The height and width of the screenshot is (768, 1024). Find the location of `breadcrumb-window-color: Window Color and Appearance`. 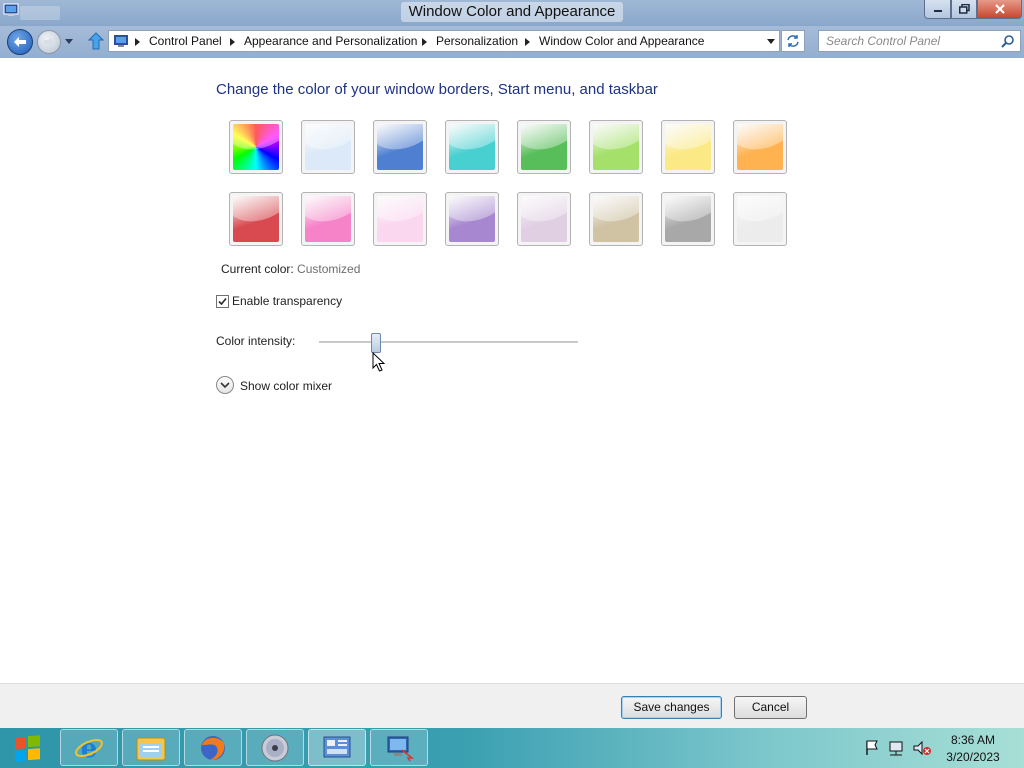

breadcrumb-window-color: Window Color and Appearance is located at coordinates (621, 41).